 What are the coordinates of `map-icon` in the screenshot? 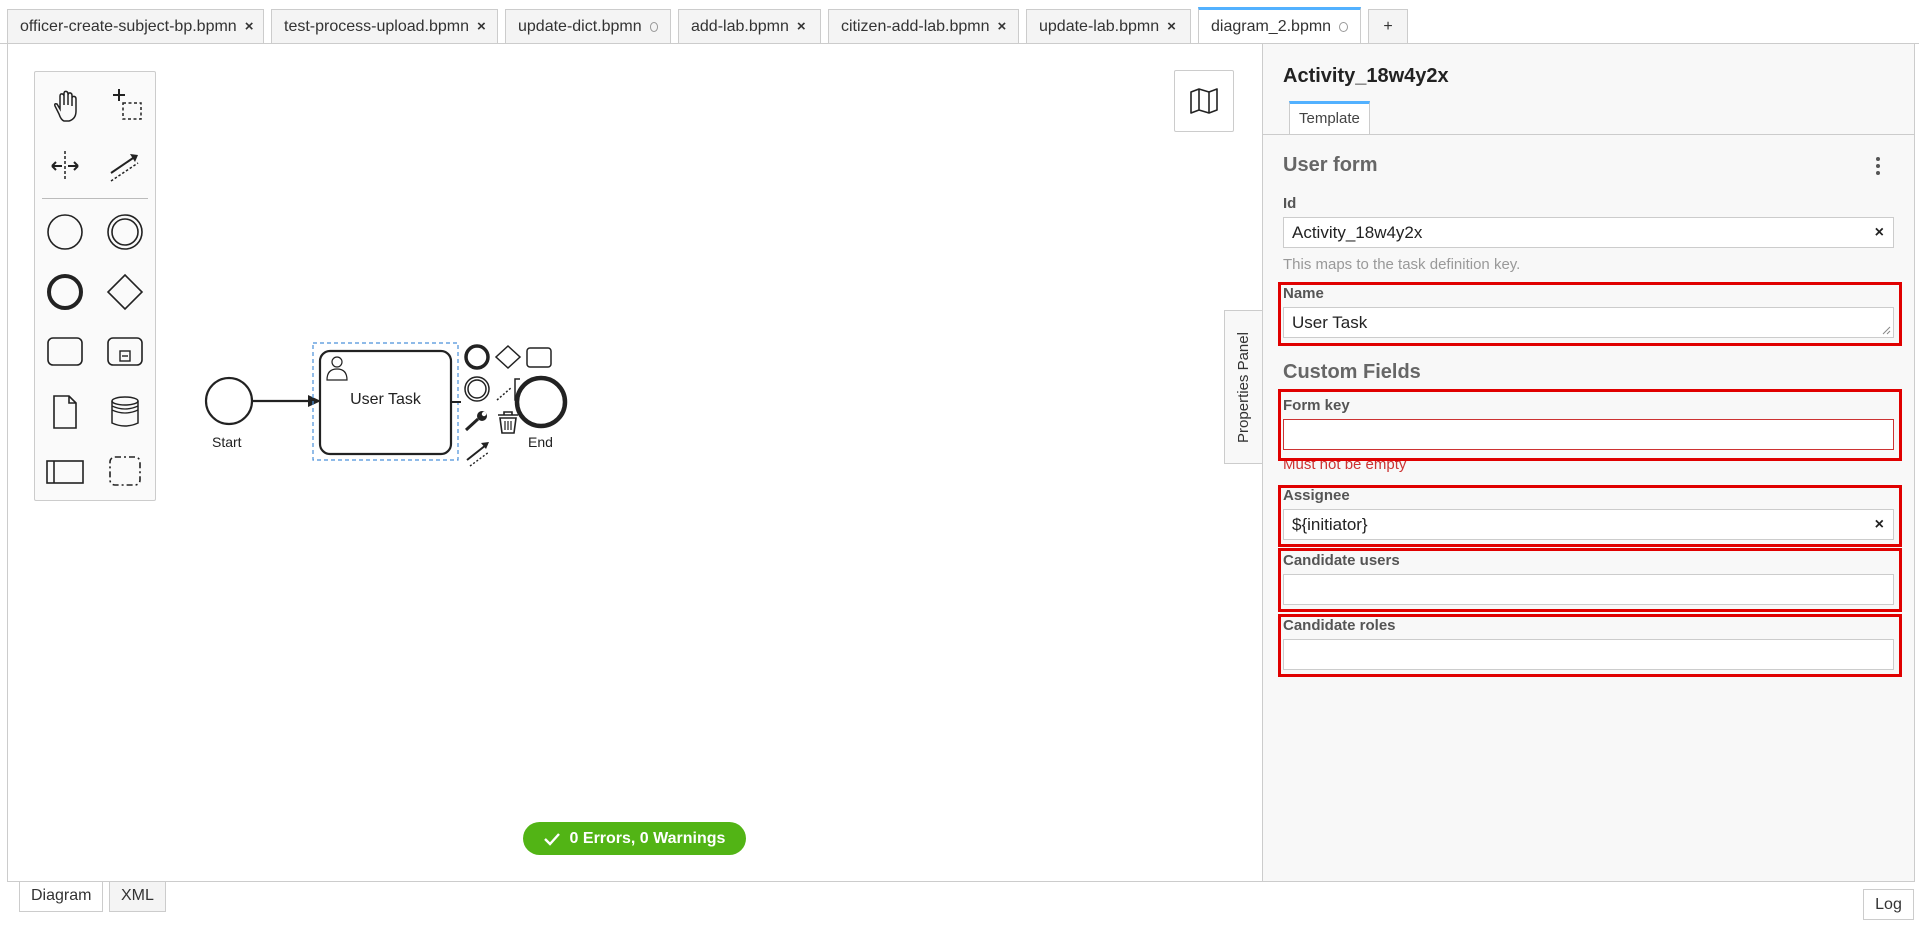 It's located at (1204, 101).